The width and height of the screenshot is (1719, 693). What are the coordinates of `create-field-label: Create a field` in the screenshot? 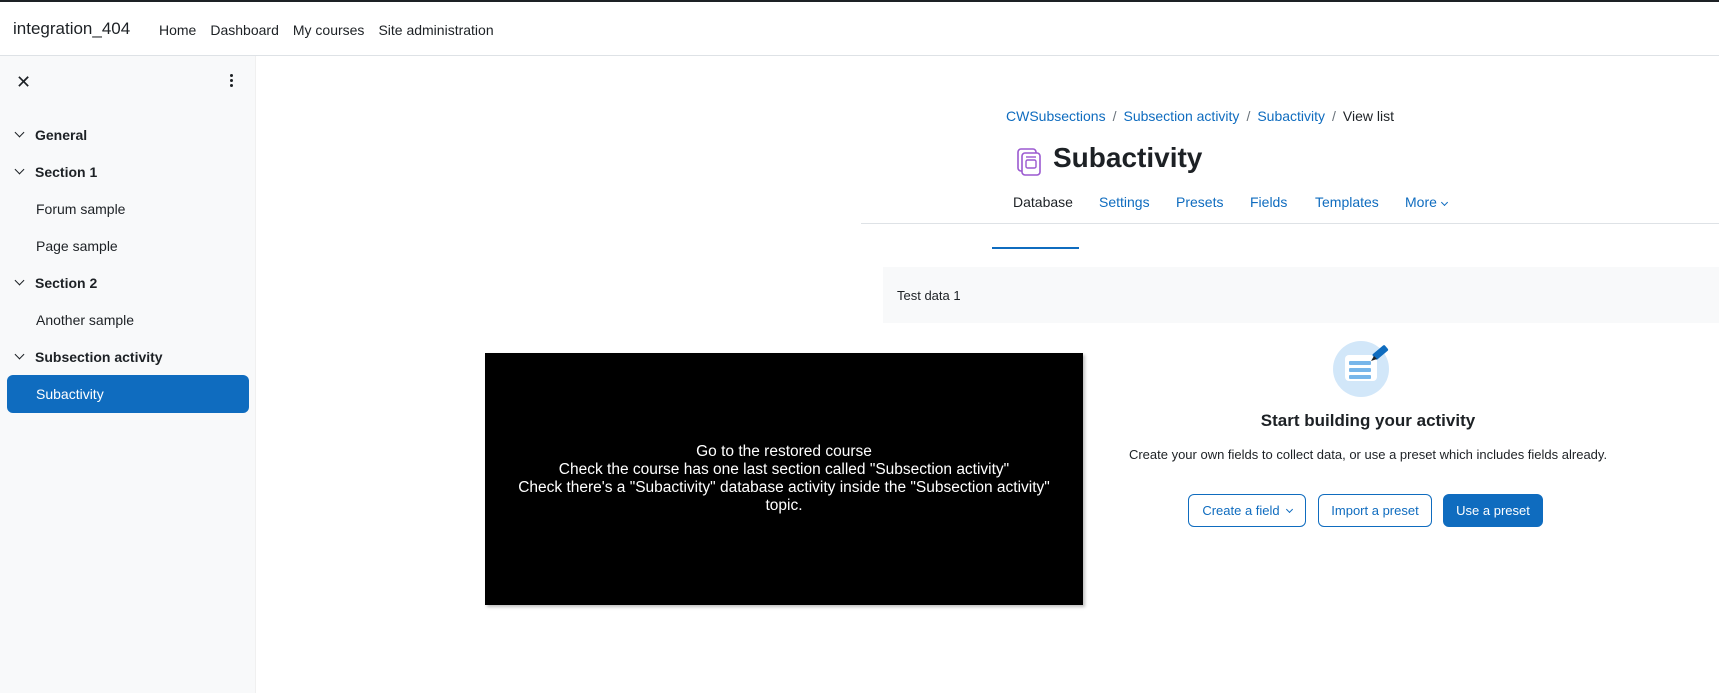 It's located at (1241, 510).